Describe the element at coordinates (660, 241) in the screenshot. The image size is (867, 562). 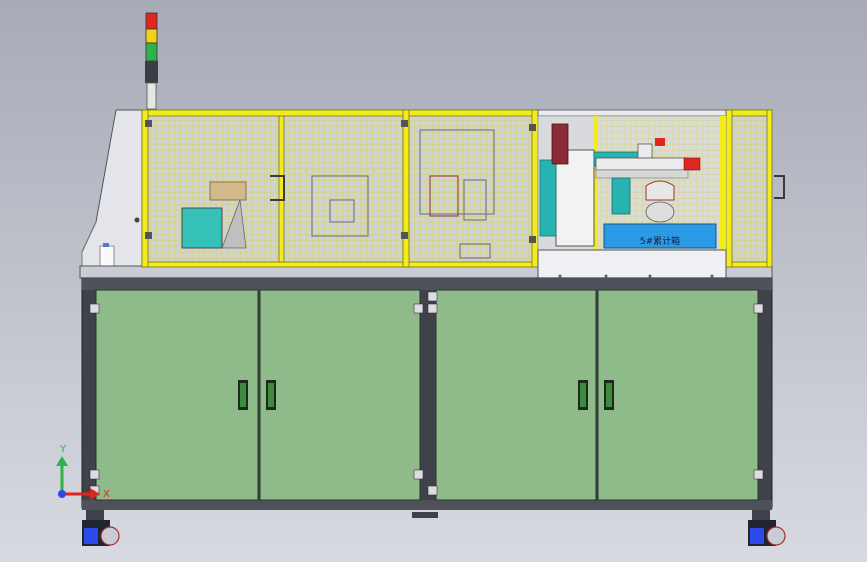
I see `tray-label: 5#累计箱` at that location.